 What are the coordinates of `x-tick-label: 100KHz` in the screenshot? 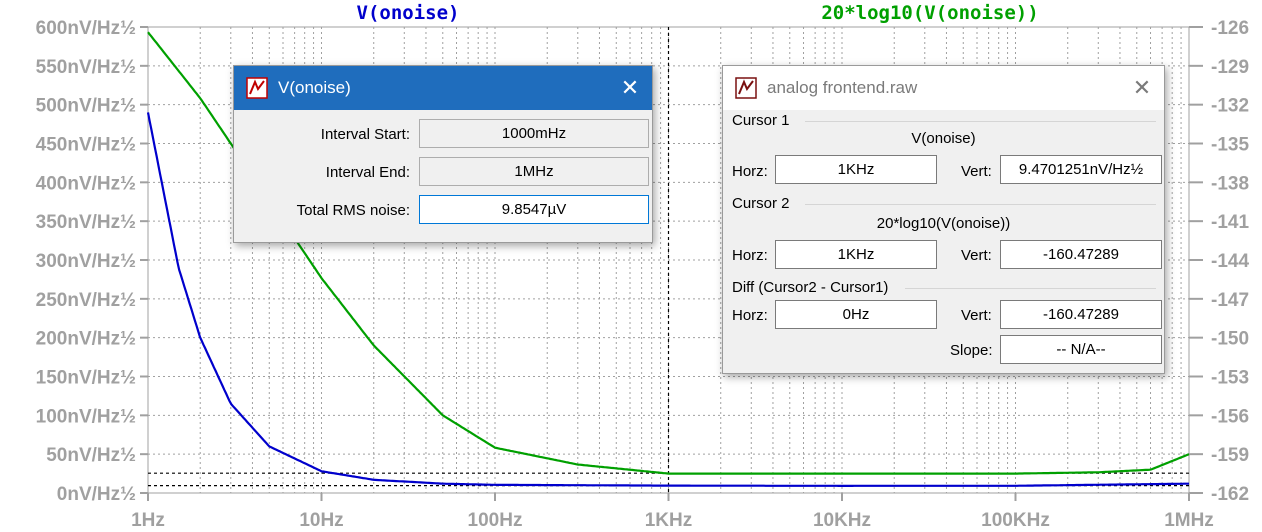 It's located at (1015, 520).